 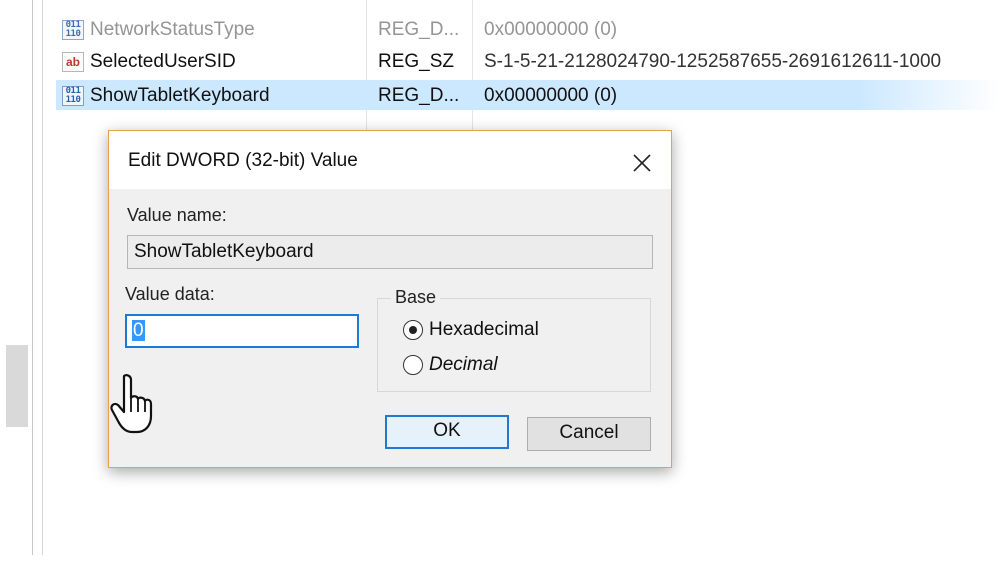 What do you see at coordinates (242, 331) in the screenshot?
I see `value-data-input: 0` at bounding box center [242, 331].